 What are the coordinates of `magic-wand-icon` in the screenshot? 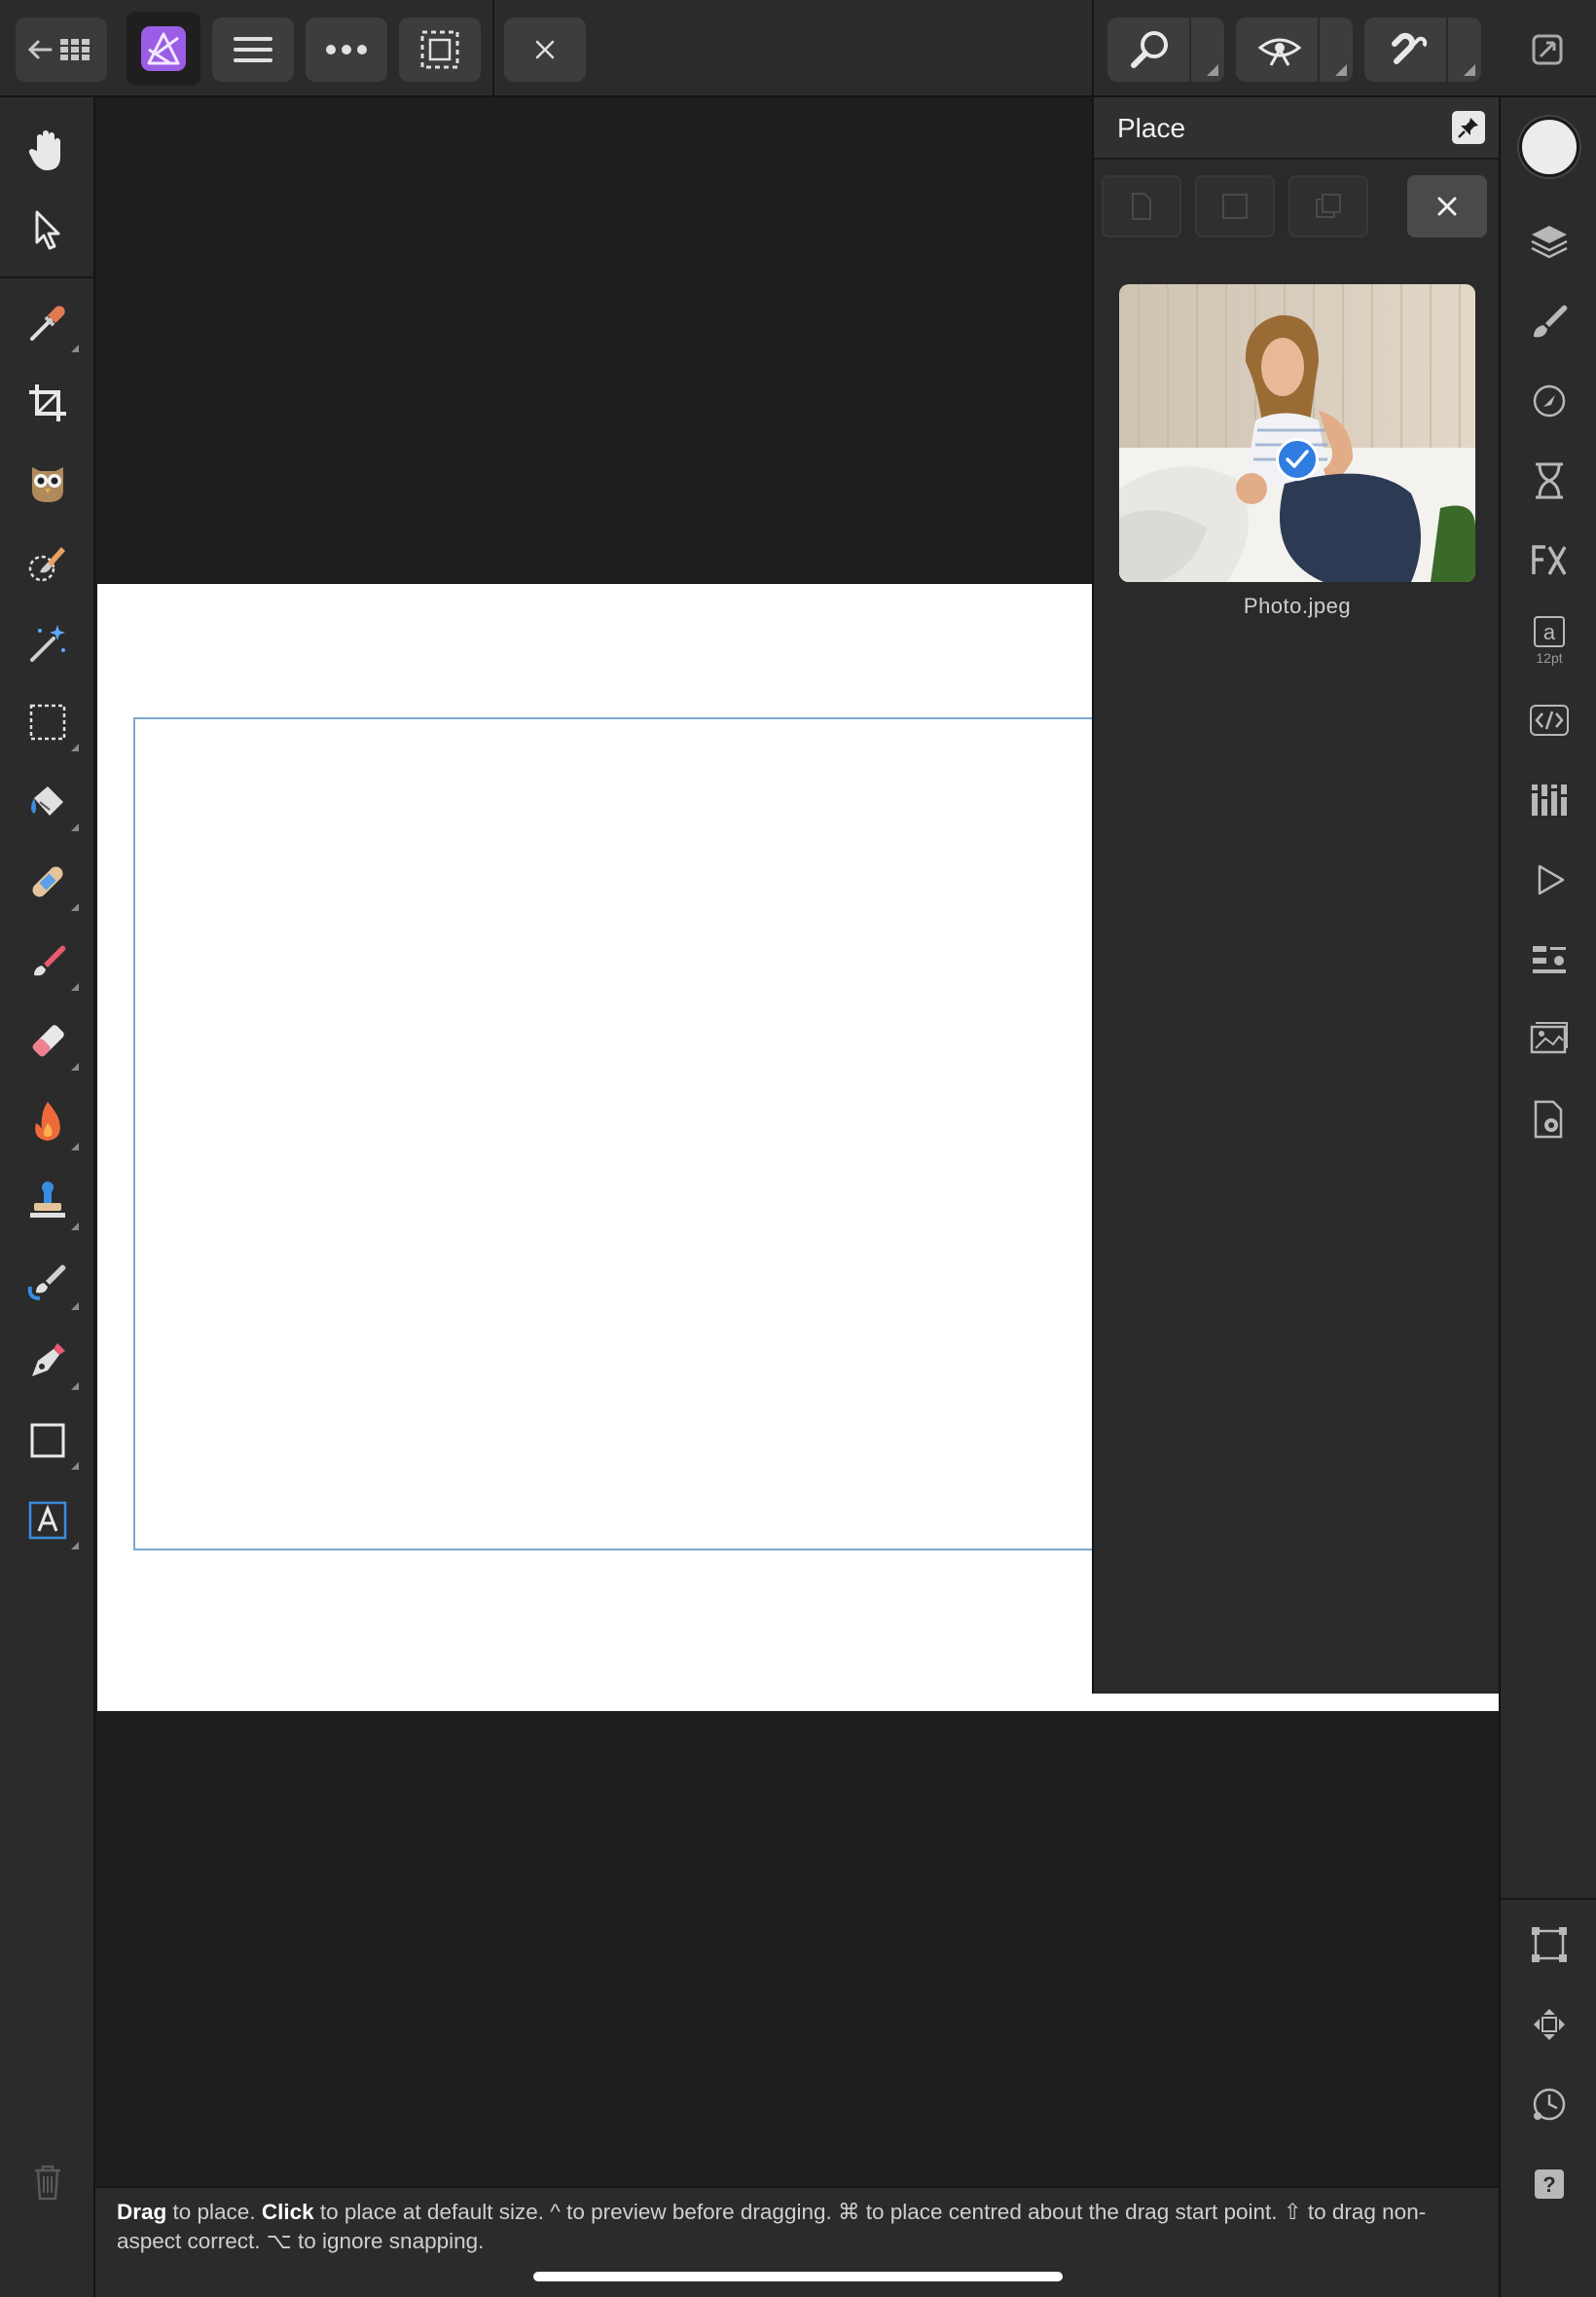 It's located at (47, 643).